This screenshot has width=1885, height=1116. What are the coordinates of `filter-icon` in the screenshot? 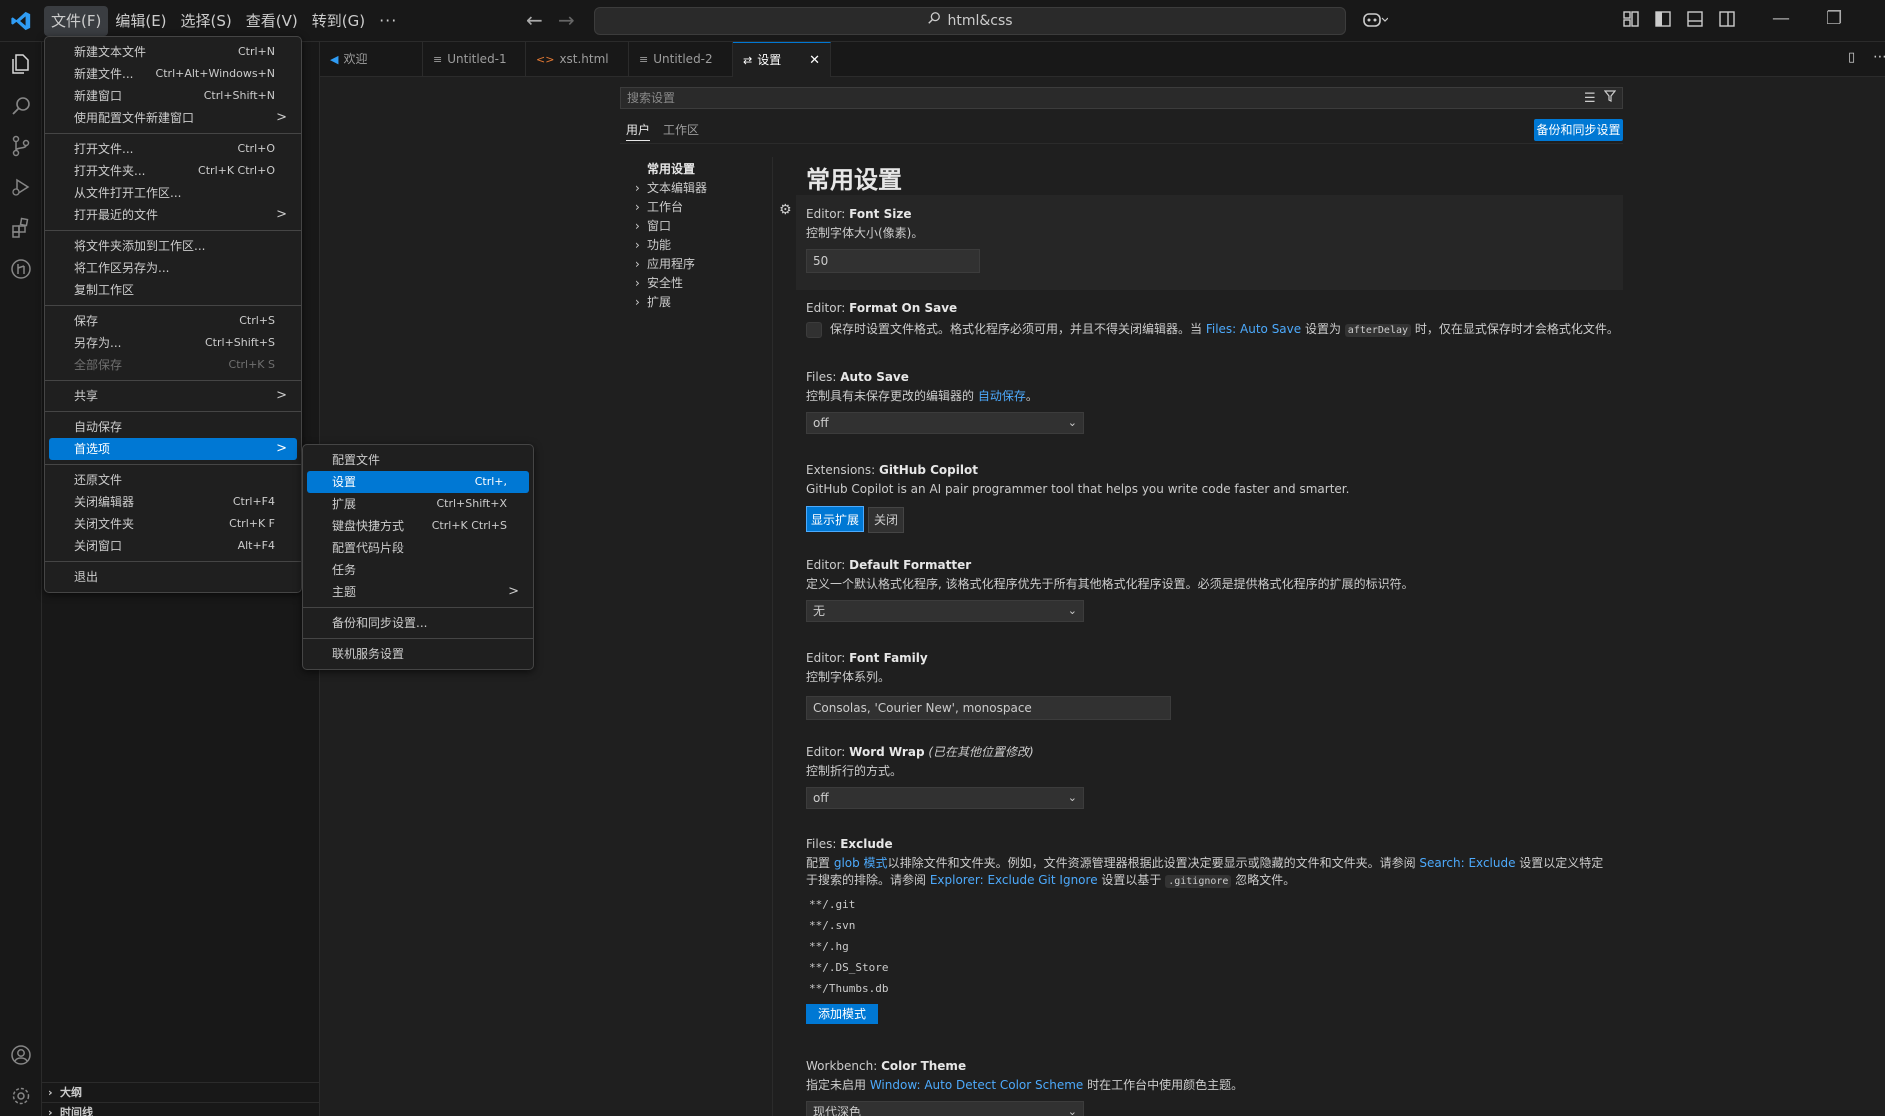 It's located at (1610, 98).